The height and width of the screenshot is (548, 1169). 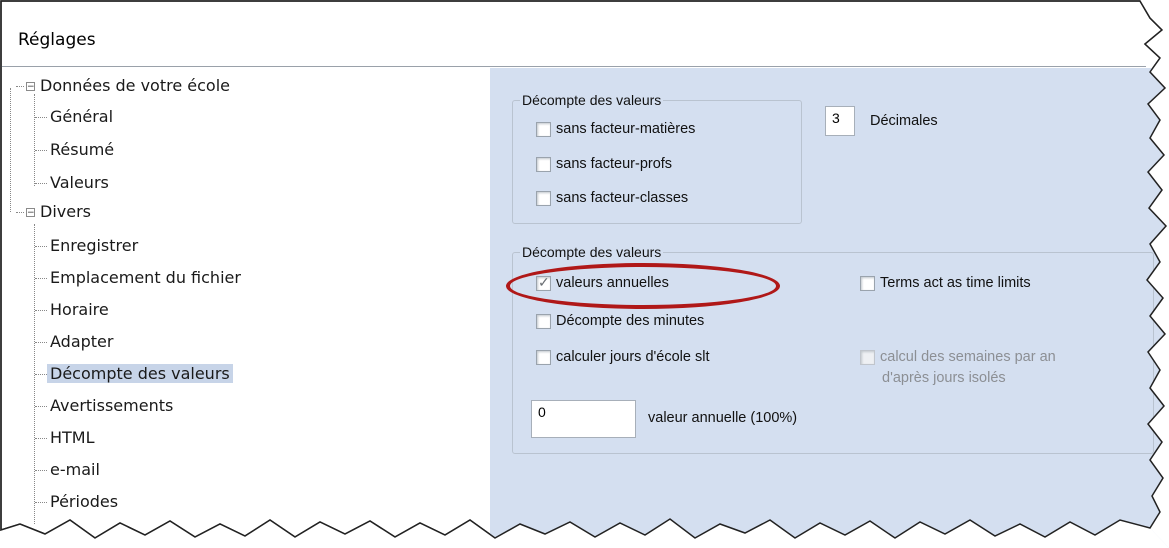 What do you see at coordinates (620, 321) in the screenshot?
I see `checkbox-decompte-minutes: Décompte des minutes` at bounding box center [620, 321].